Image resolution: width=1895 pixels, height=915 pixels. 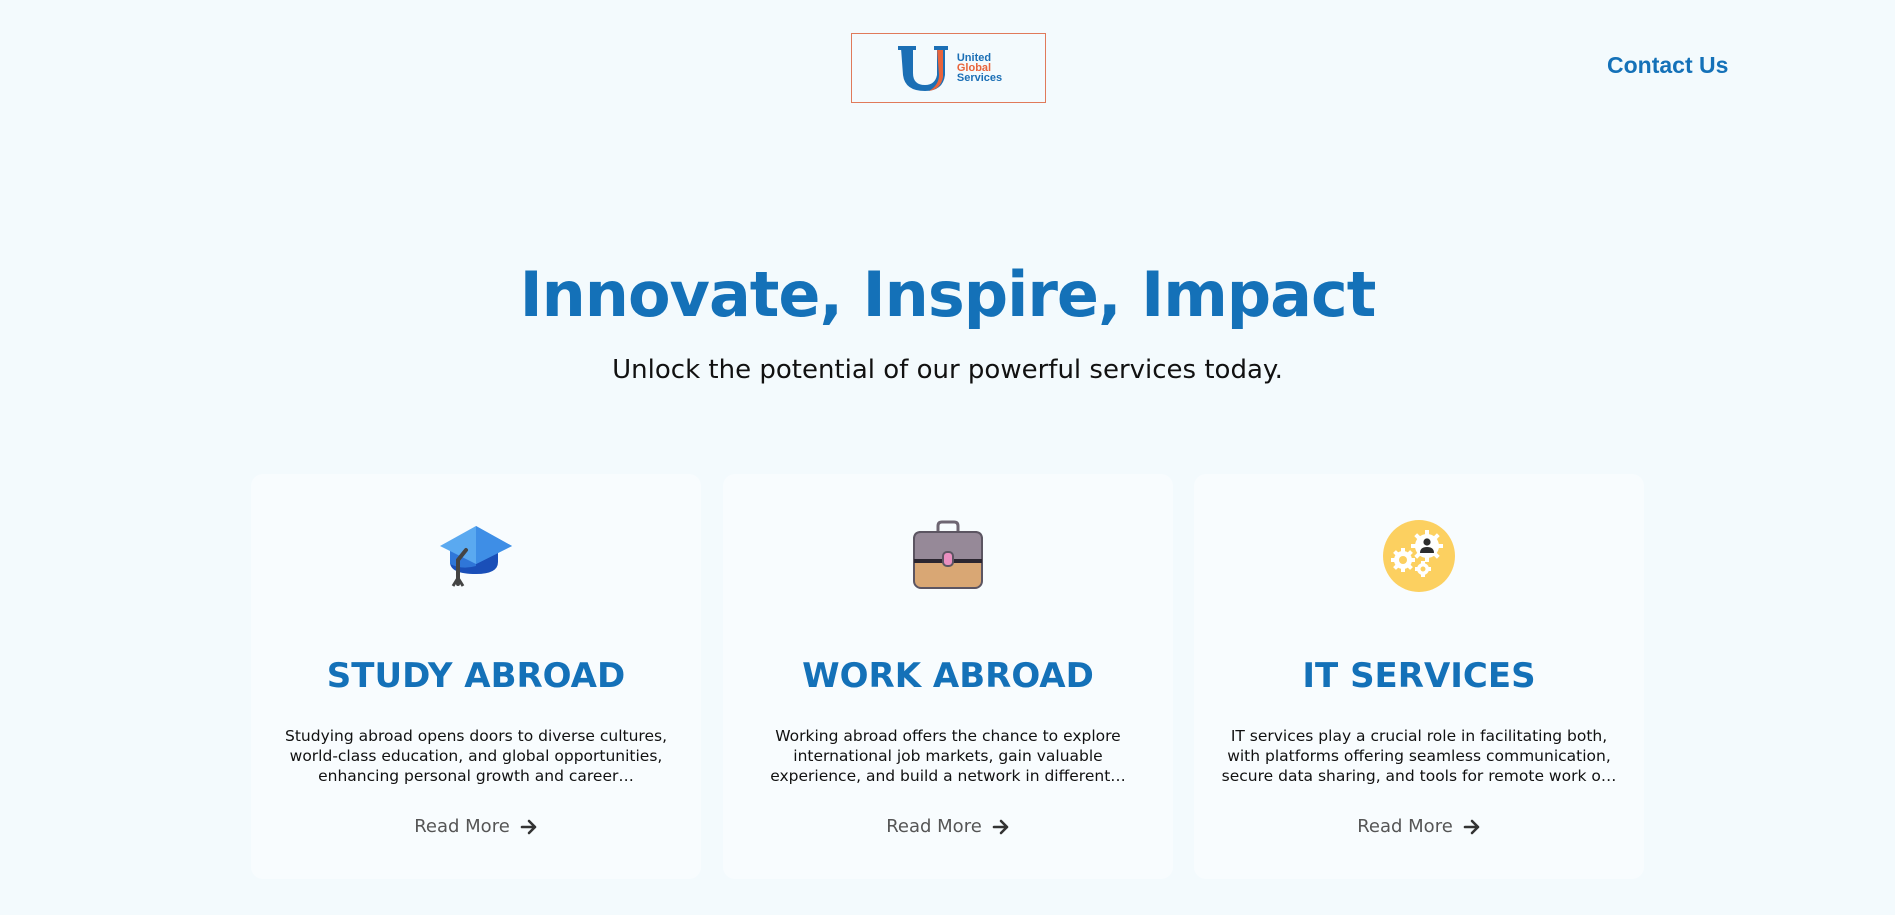 I want to click on briefcase-icon, so click(x=948, y=556).